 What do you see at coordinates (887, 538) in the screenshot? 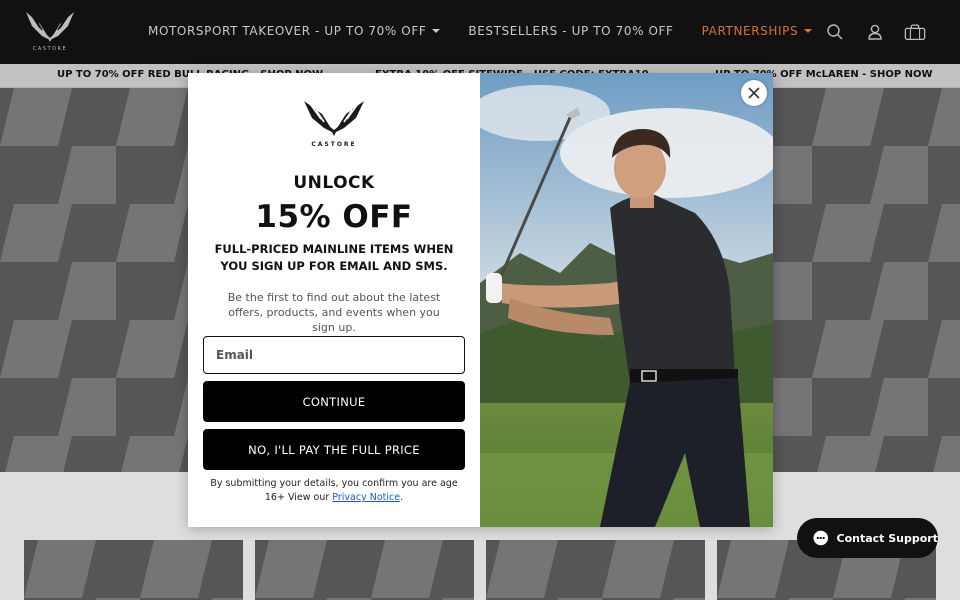
I see `contact-support-label: Contact Support` at bounding box center [887, 538].